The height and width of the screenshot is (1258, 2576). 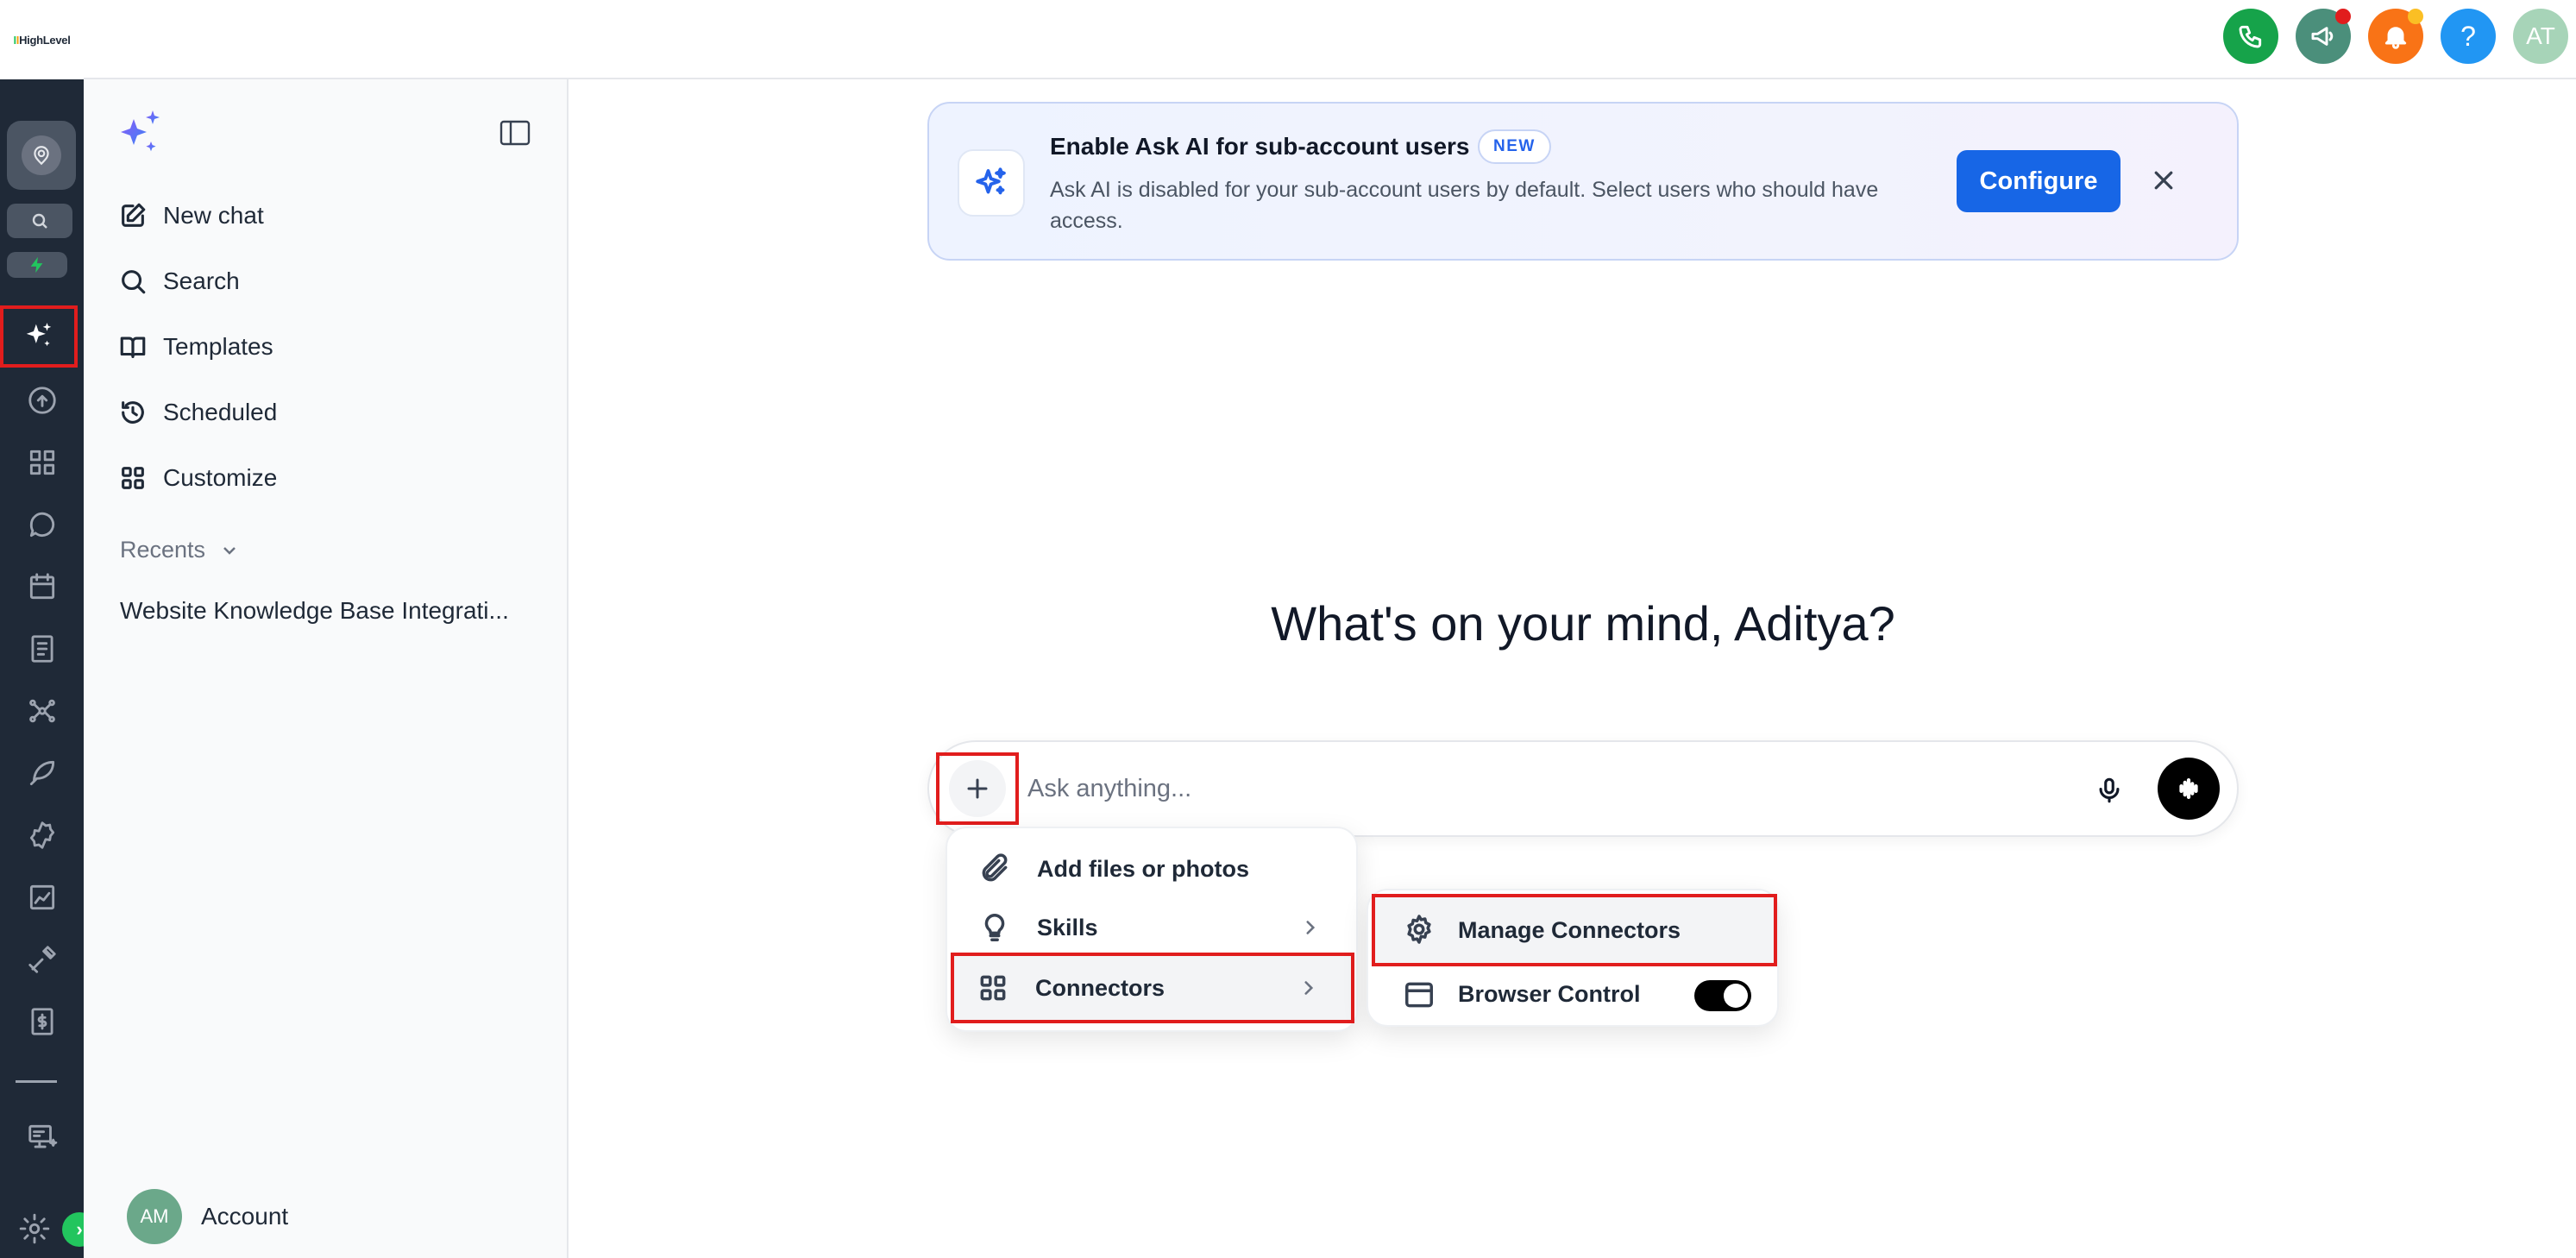 I want to click on dictation-button, so click(x=2109, y=790).